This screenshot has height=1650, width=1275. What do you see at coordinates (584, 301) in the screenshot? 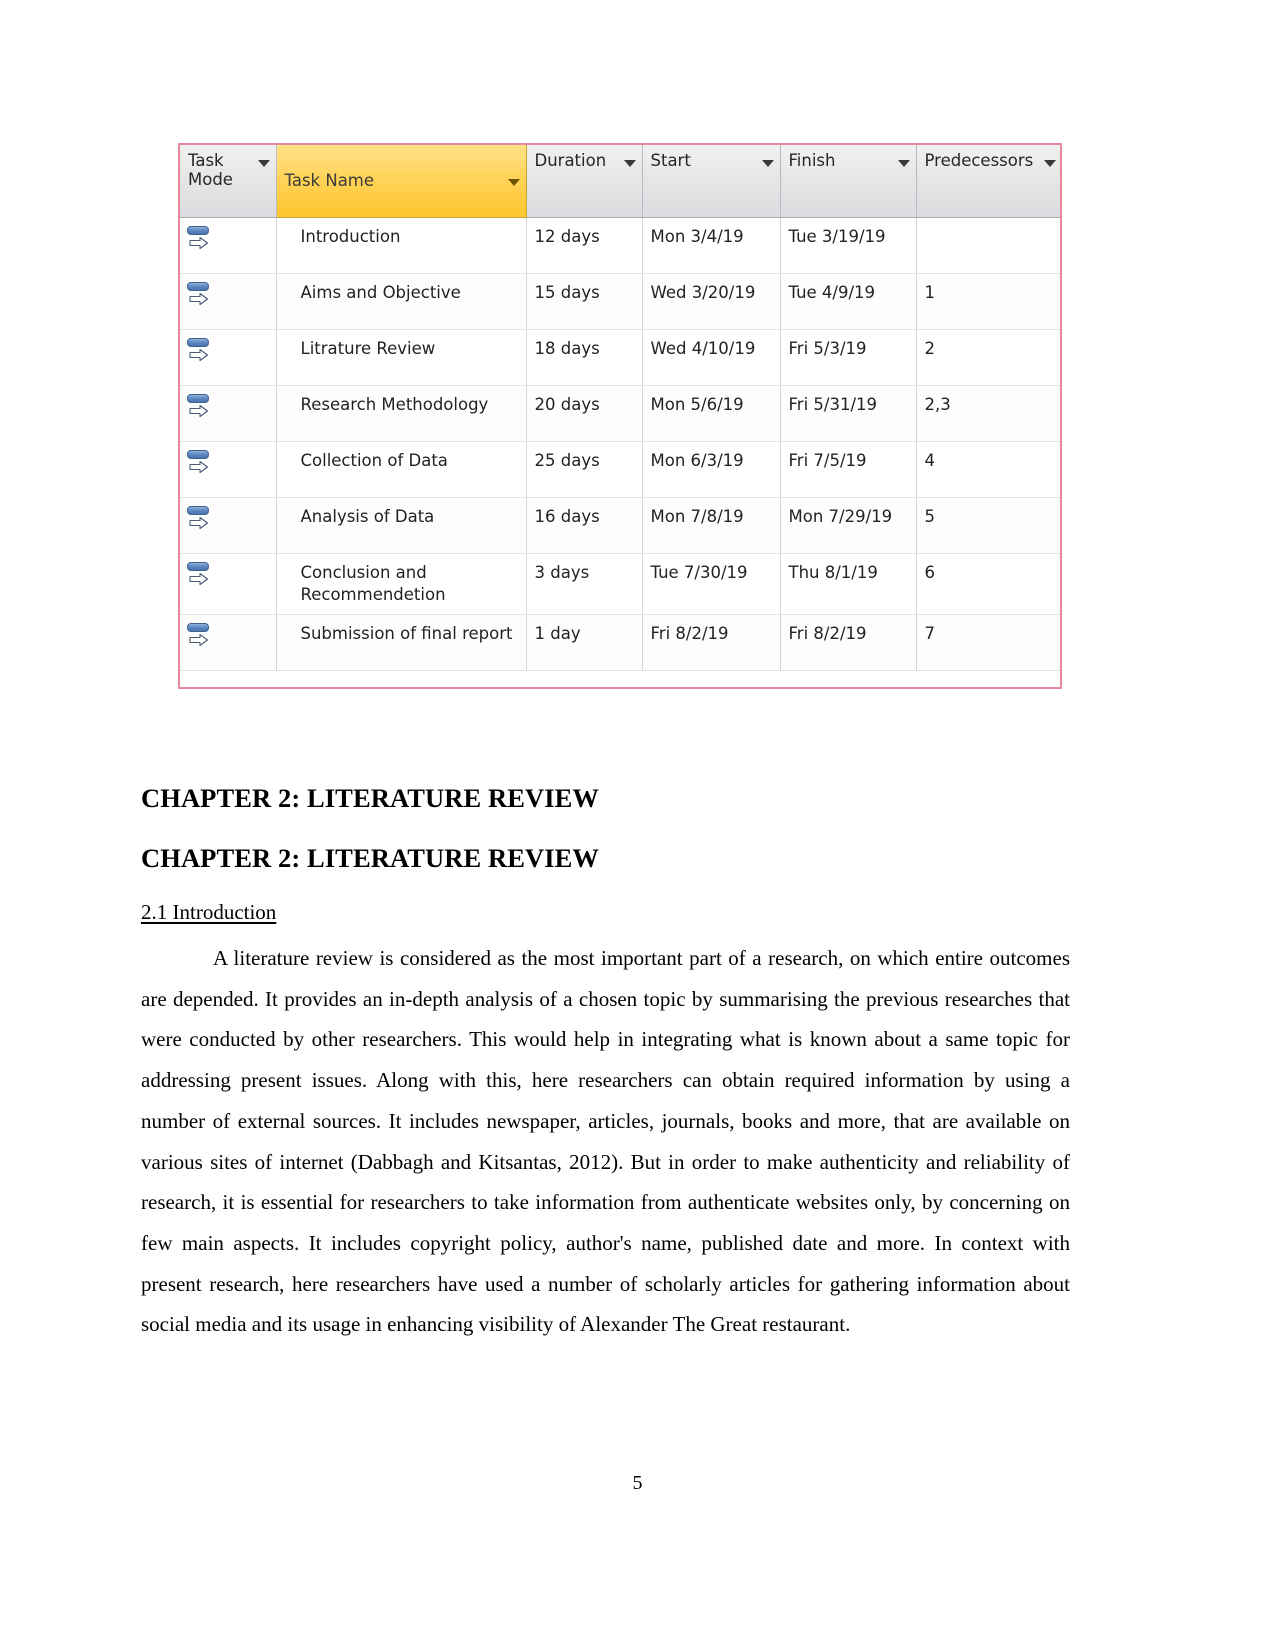
I see `cell-duration: 15 days` at bounding box center [584, 301].